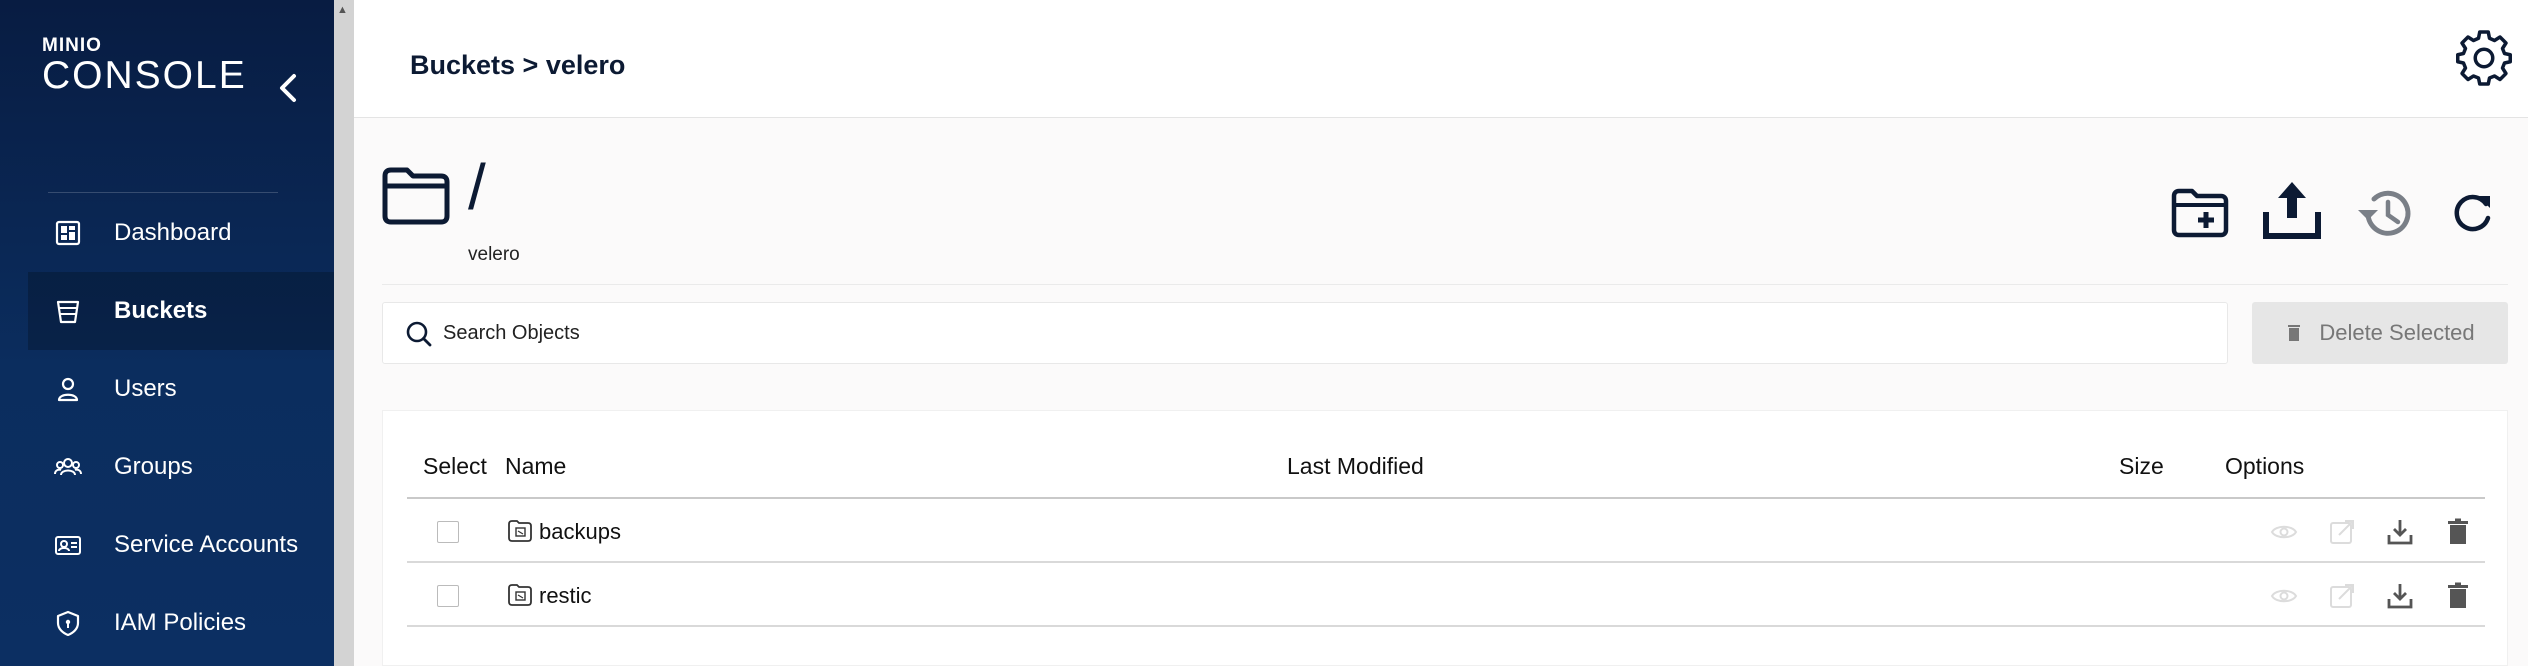 The width and height of the screenshot is (2528, 666). I want to click on refresh-button, so click(2472, 214).